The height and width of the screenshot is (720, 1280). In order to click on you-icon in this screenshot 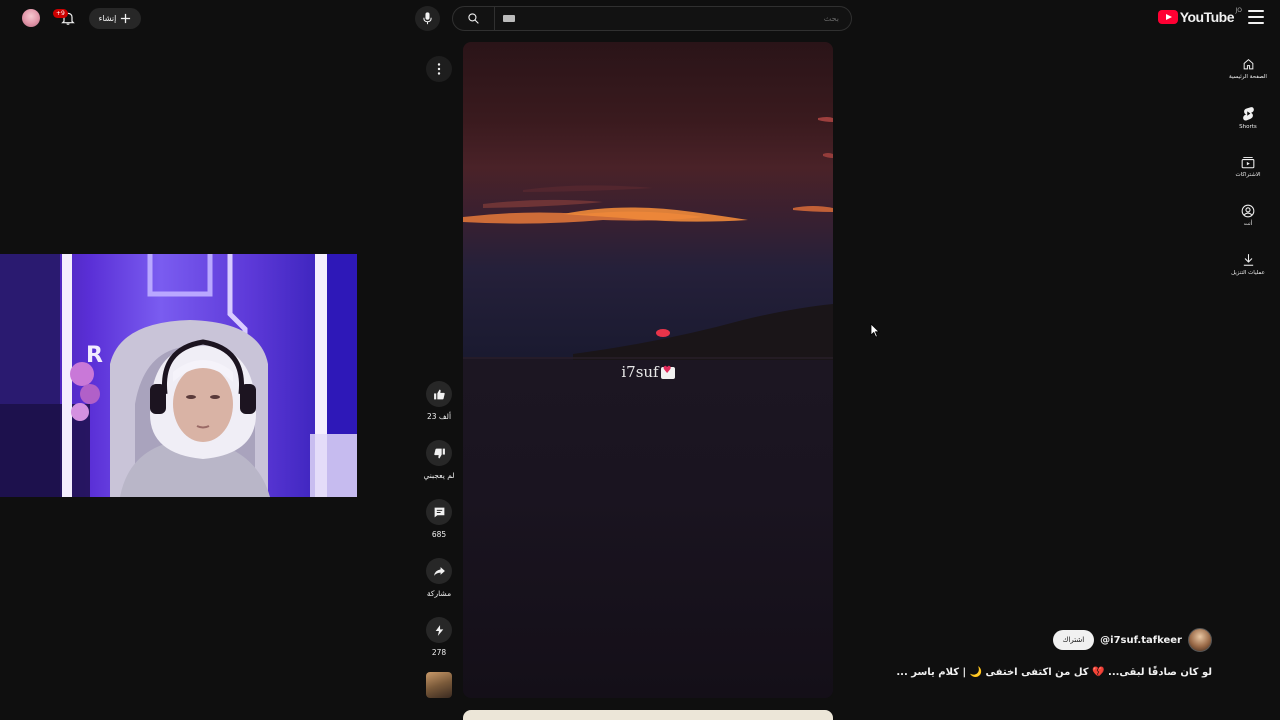, I will do `click(1248, 211)`.